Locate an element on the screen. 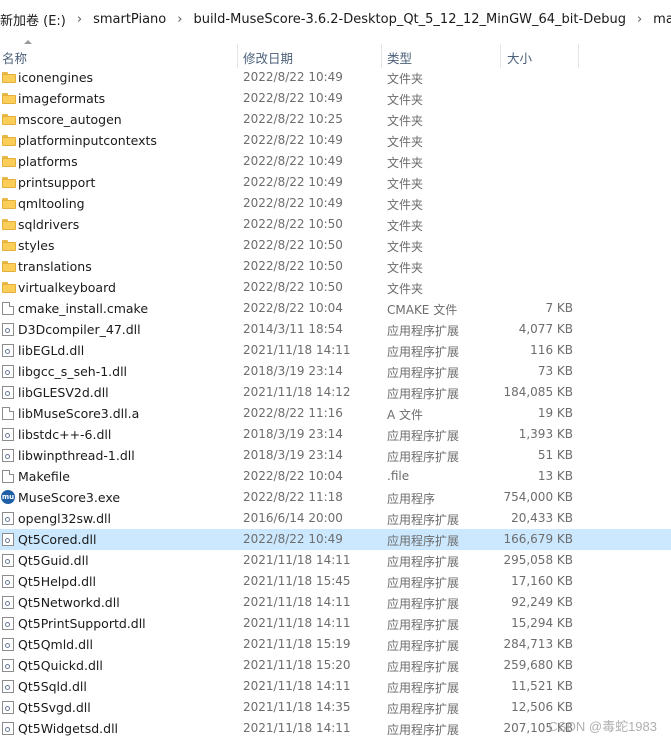  file-name: Qt5Qmld.dll is located at coordinates (55, 644).